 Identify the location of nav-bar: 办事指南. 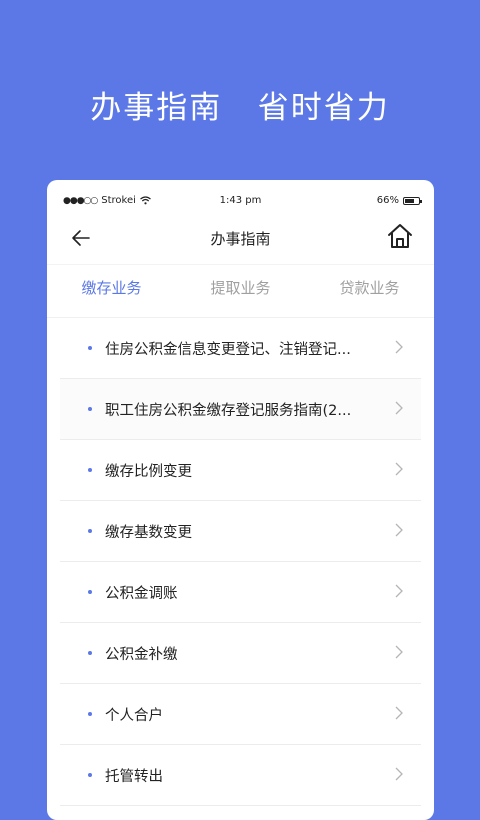
(240, 239).